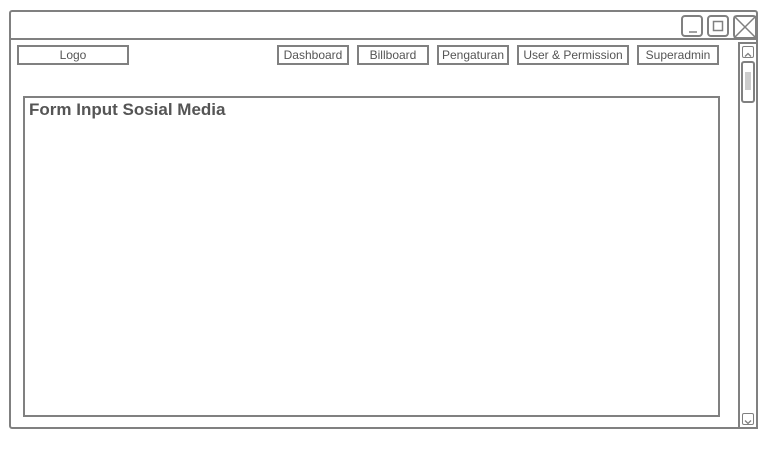 This screenshot has width=779, height=450. Describe the element at coordinates (127, 109) in the screenshot. I see `page-title: Form Input Sosial Media` at that location.